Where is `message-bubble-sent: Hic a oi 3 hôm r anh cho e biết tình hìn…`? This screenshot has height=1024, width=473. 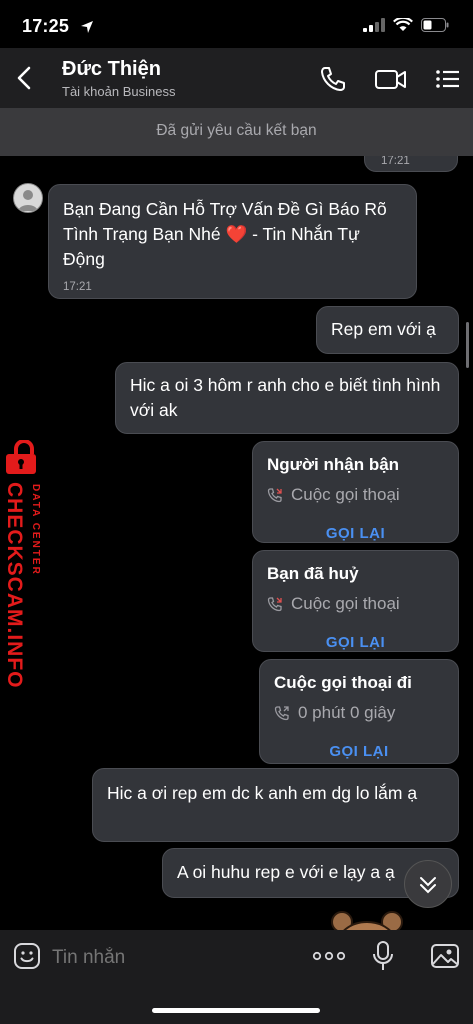 message-bubble-sent: Hic a oi 3 hôm r anh cho e biết tình hìn… is located at coordinates (287, 398).